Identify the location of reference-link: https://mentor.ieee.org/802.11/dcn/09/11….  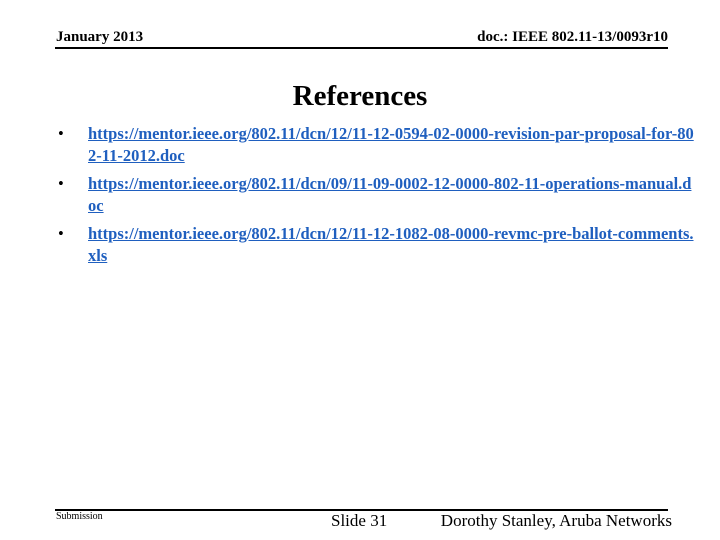
(389, 194).